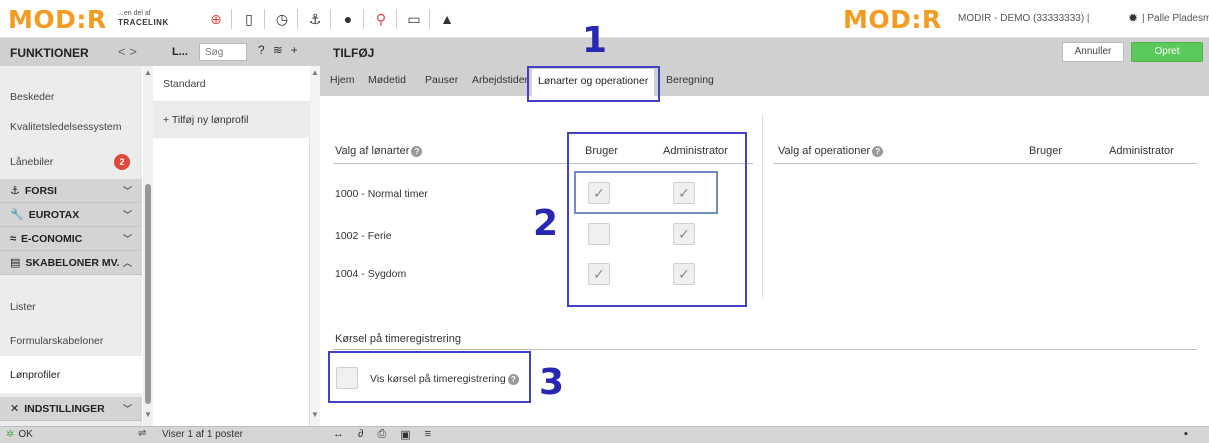 Image resolution: width=1209 pixels, height=443 pixels. What do you see at coordinates (1175, 18) in the screenshot?
I see `user-name: | Palle Pladesmed` at bounding box center [1175, 18].